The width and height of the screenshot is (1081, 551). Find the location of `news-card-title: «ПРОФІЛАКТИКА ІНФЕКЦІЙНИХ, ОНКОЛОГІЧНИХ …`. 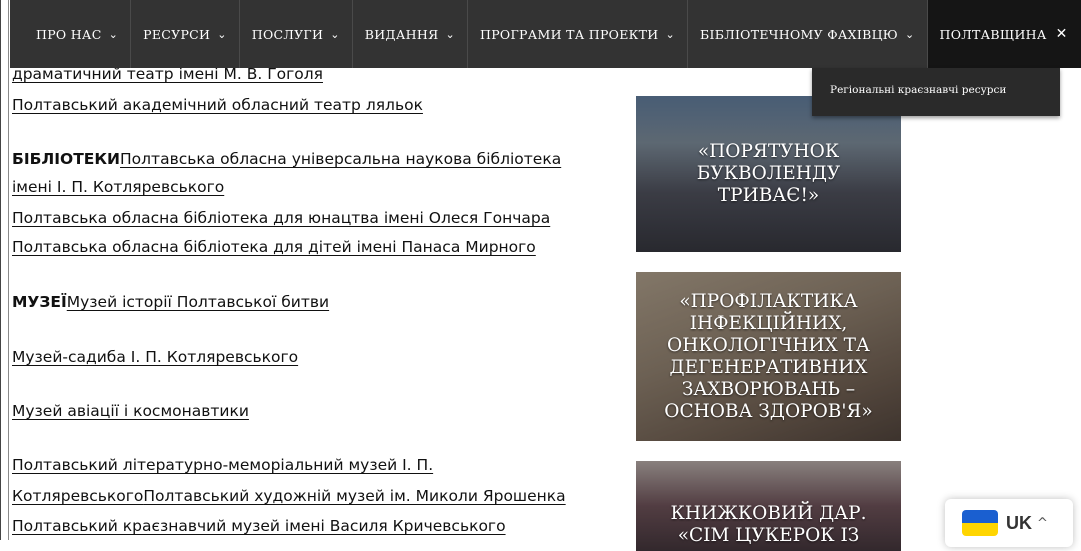

news-card-title: «ПРОФІЛАКТИКА ІНФЕКЦІЙНИХ, ОНКОЛОГІЧНИХ … is located at coordinates (768, 356).